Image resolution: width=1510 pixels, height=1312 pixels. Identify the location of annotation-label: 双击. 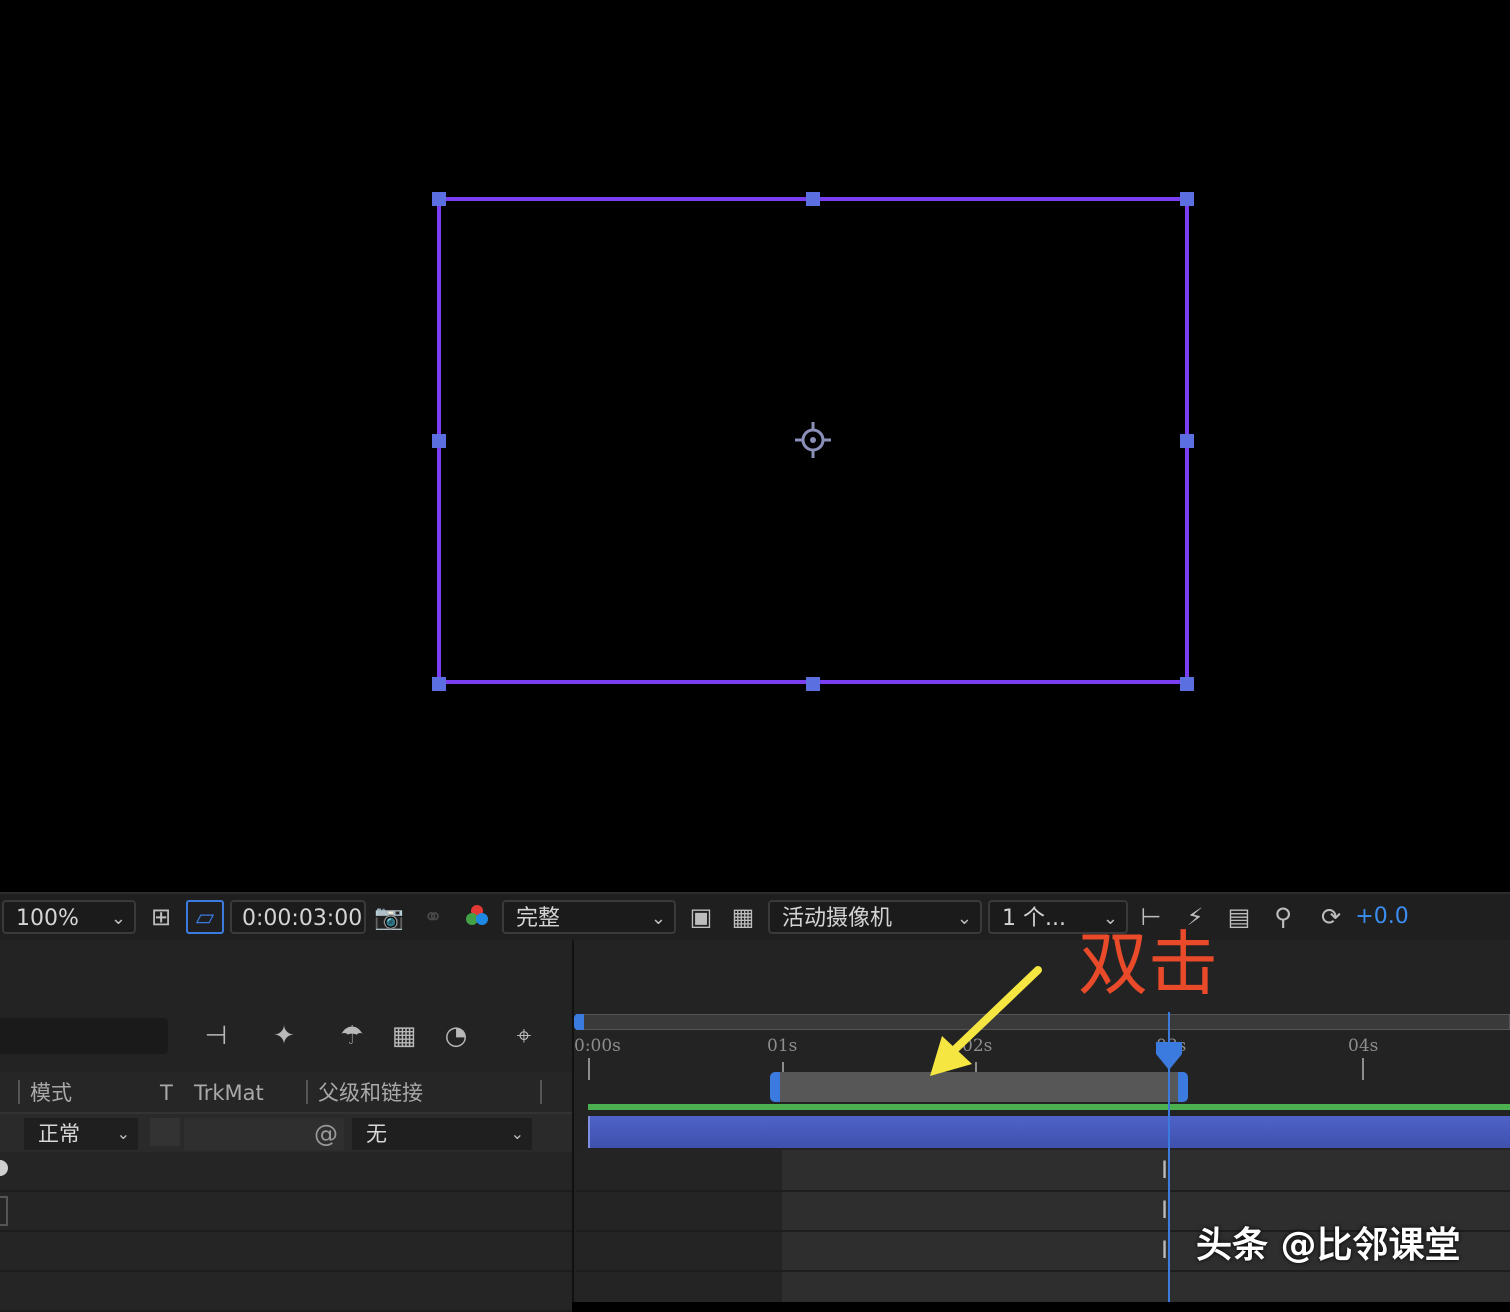
(1148, 964).